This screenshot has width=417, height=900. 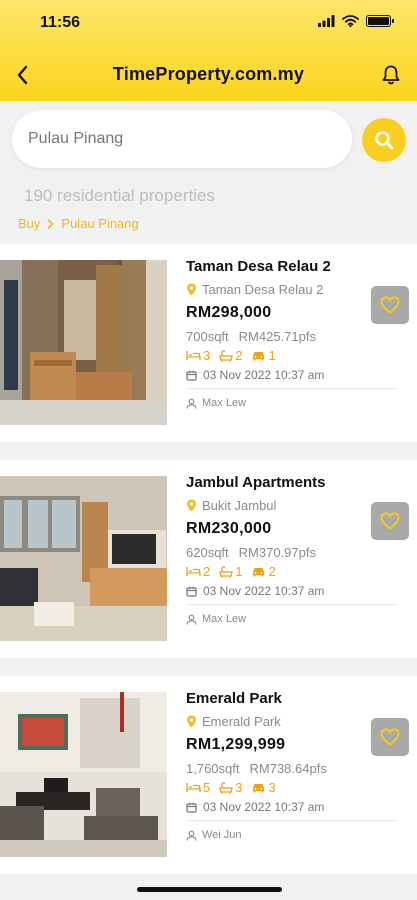 I want to click on result-count: 190 residential properties, so click(x=119, y=195).